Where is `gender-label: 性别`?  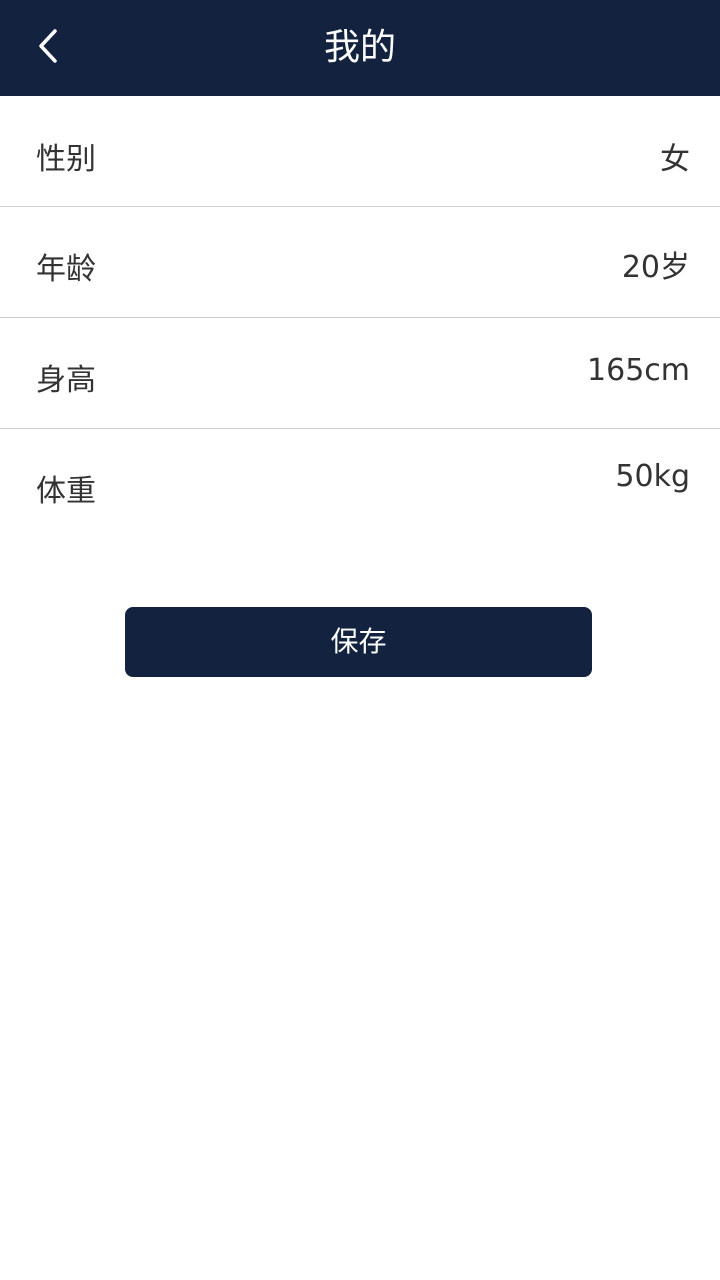 gender-label: 性别 is located at coordinates (66, 159).